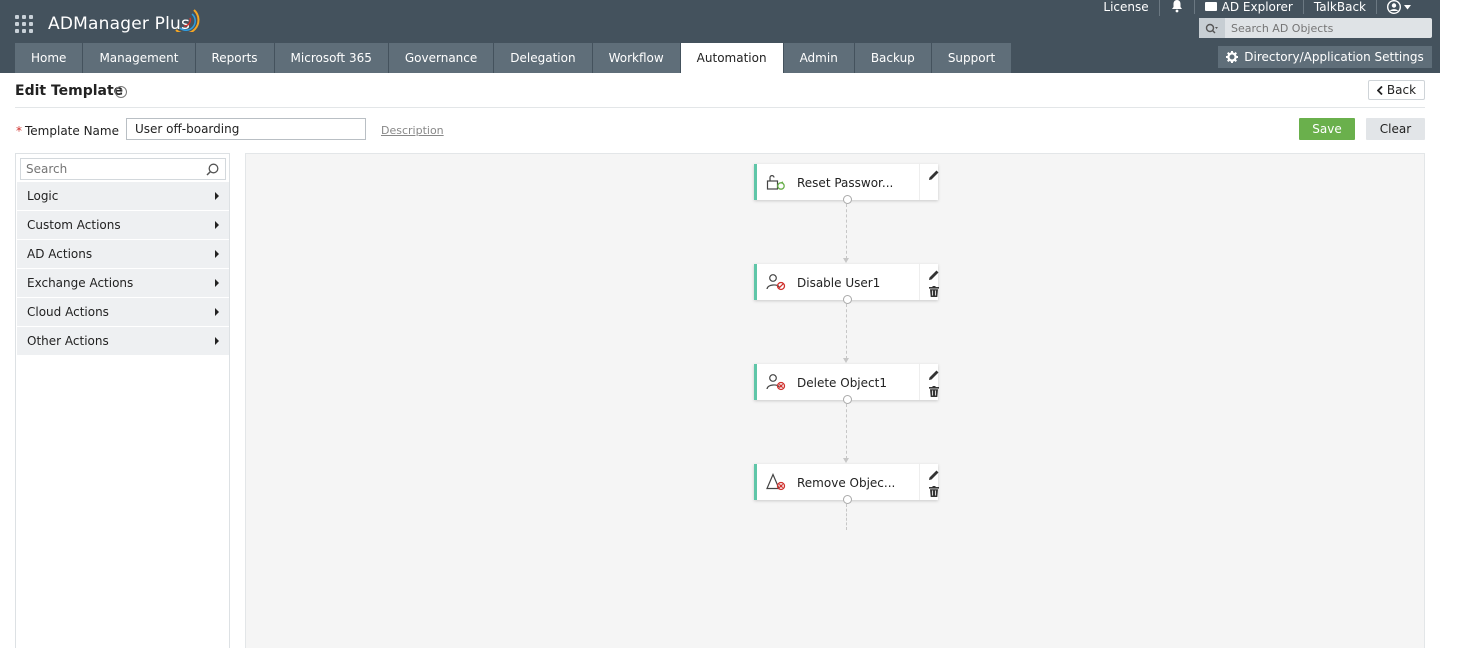 The image size is (1459, 648). I want to click on tab-admin: Admin, so click(818, 58).